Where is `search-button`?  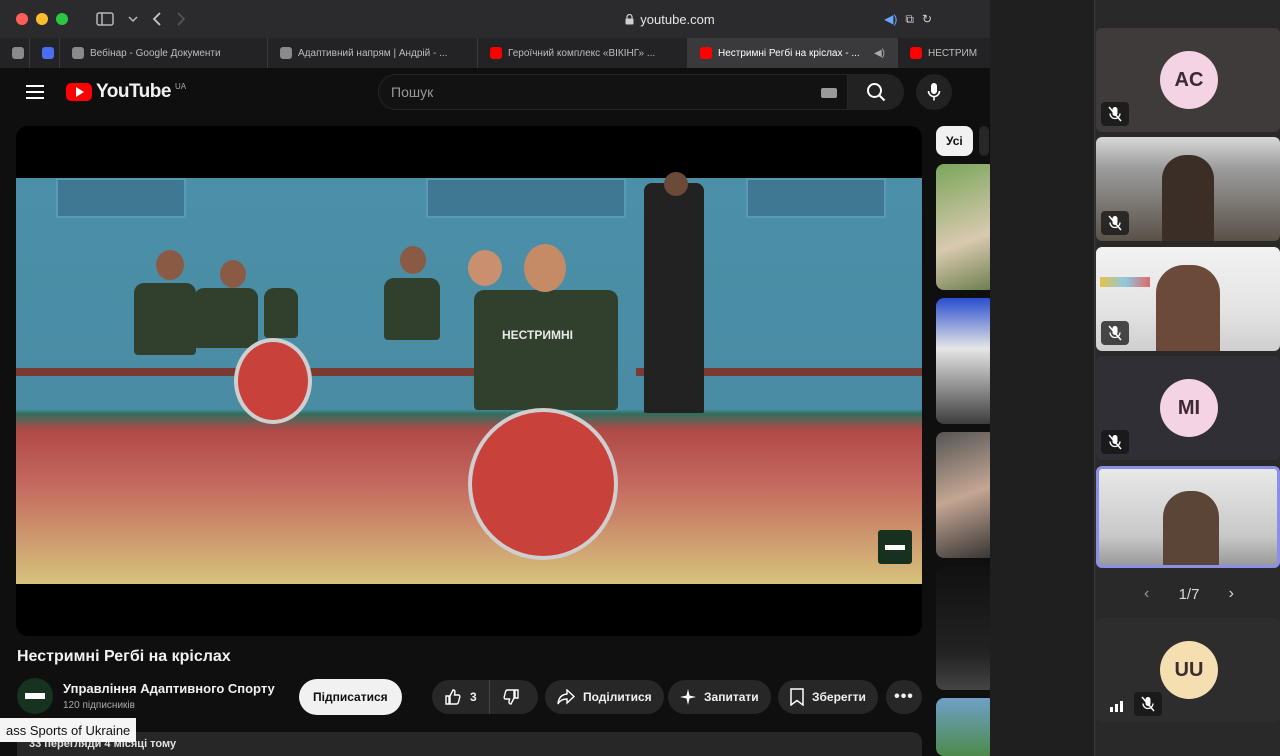 search-button is located at coordinates (876, 92).